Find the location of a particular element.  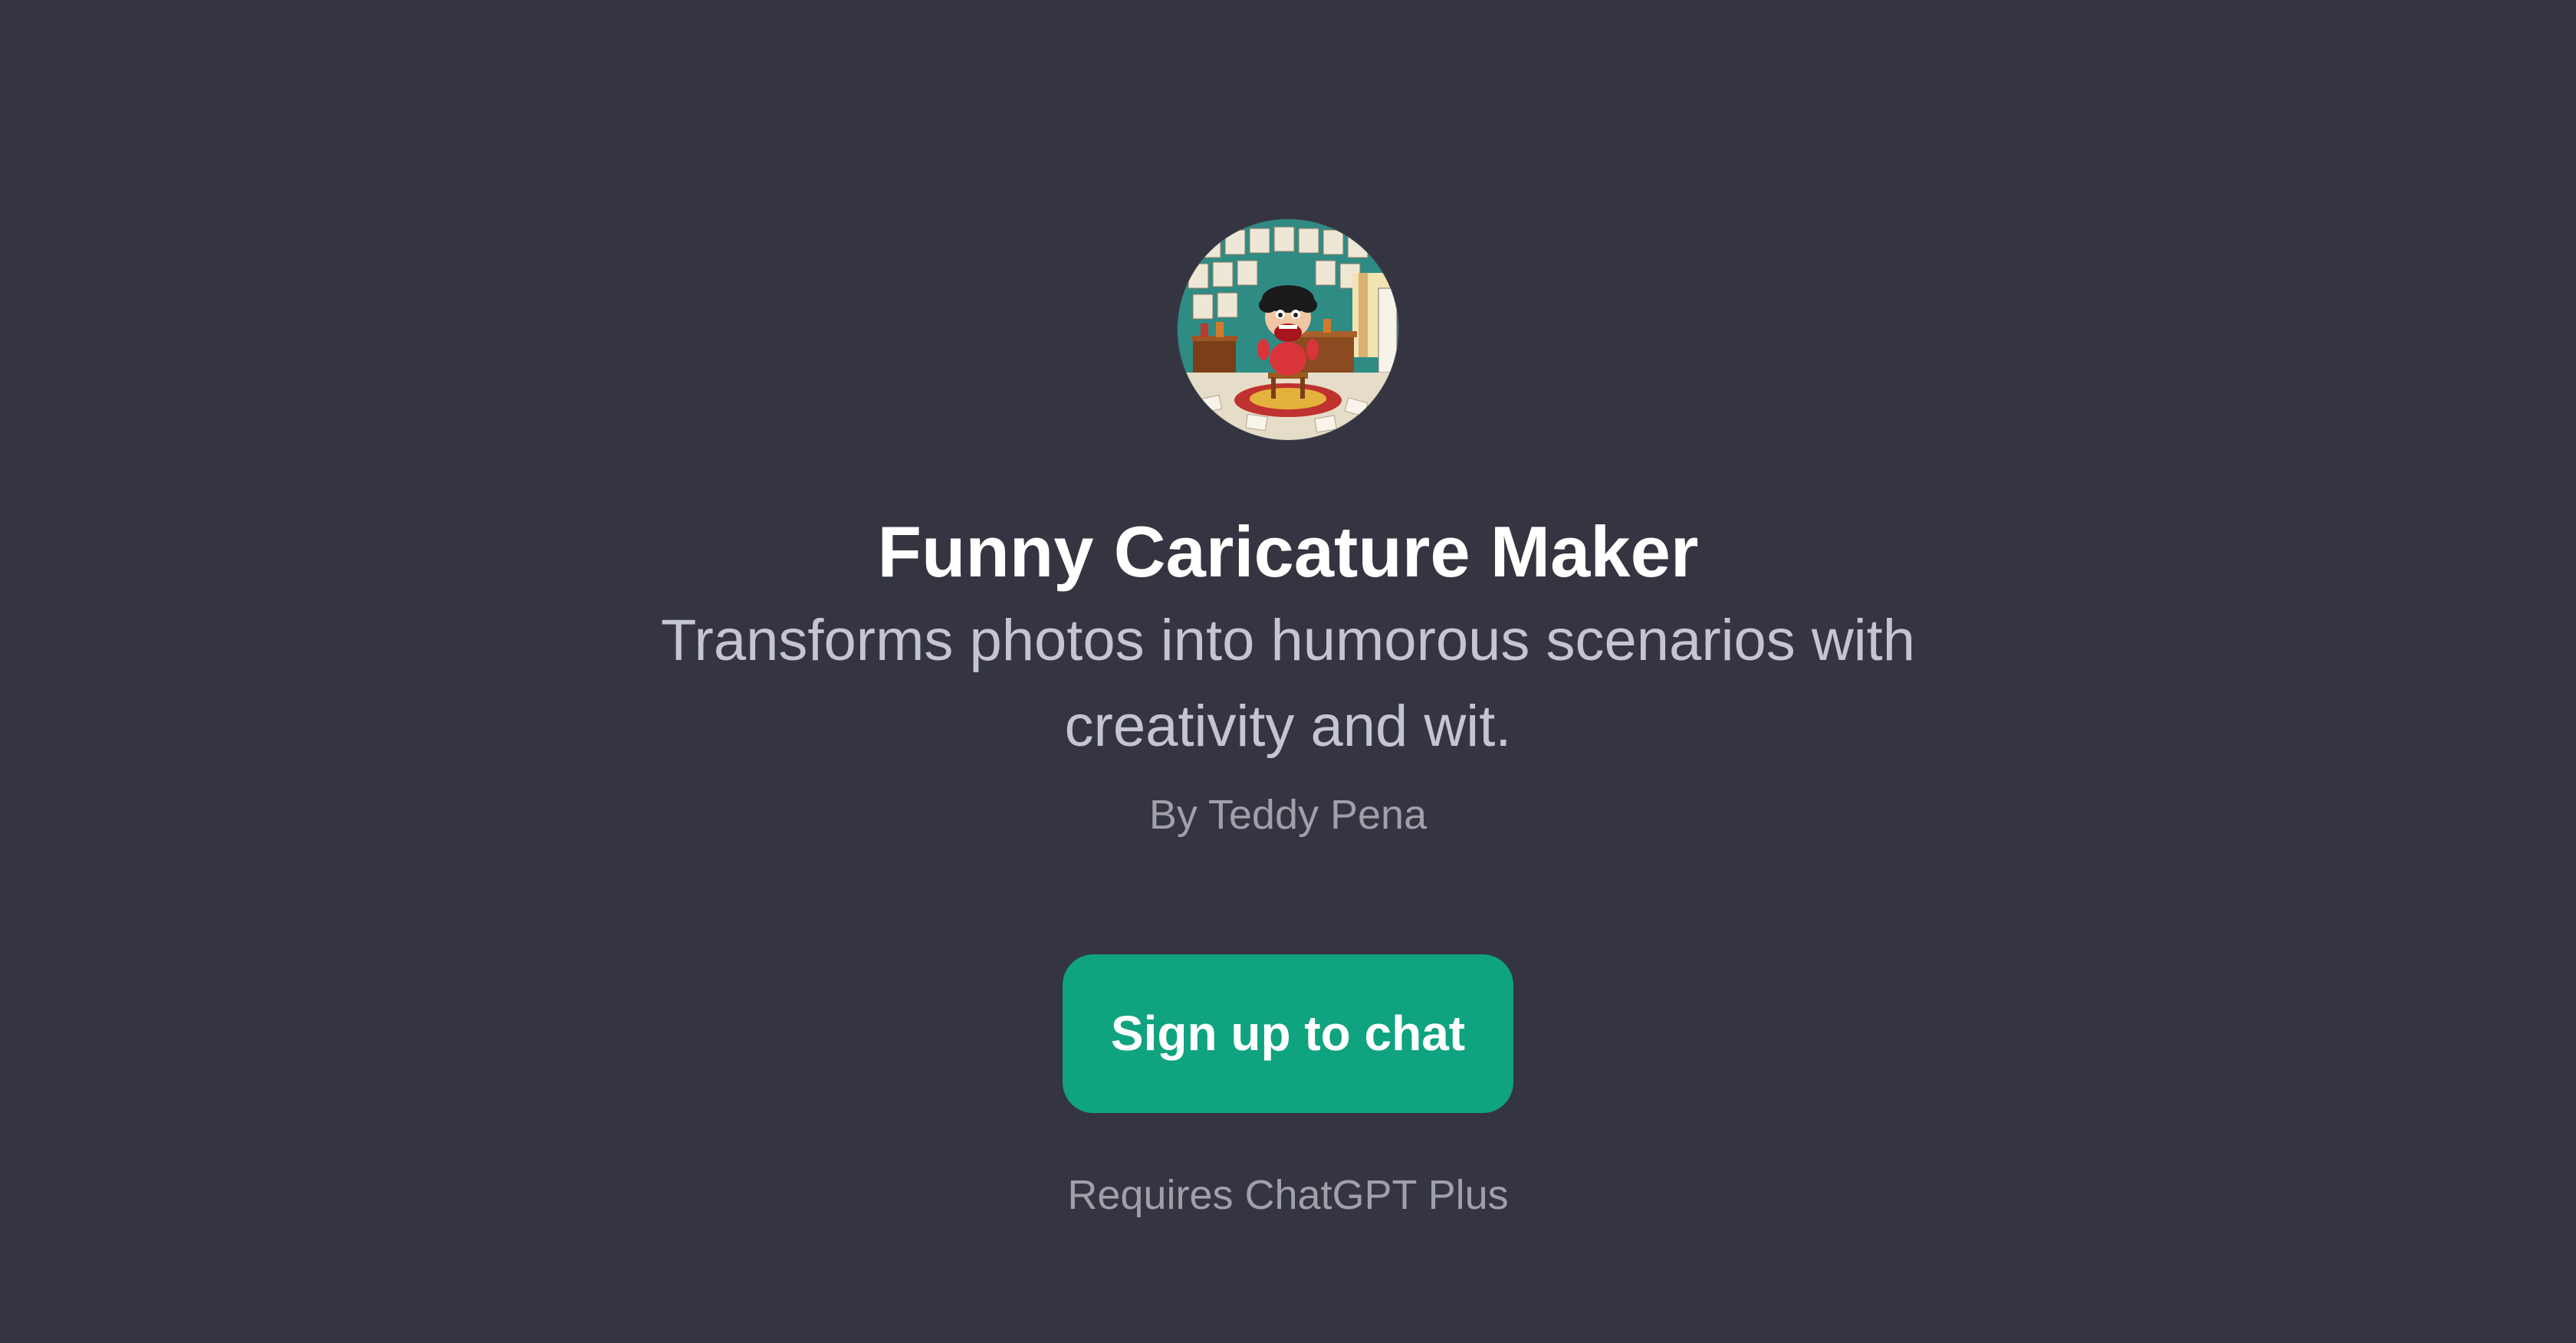

plus-requirement-note: Requires ChatGPT Plus is located at coordinates (1288, 1195).